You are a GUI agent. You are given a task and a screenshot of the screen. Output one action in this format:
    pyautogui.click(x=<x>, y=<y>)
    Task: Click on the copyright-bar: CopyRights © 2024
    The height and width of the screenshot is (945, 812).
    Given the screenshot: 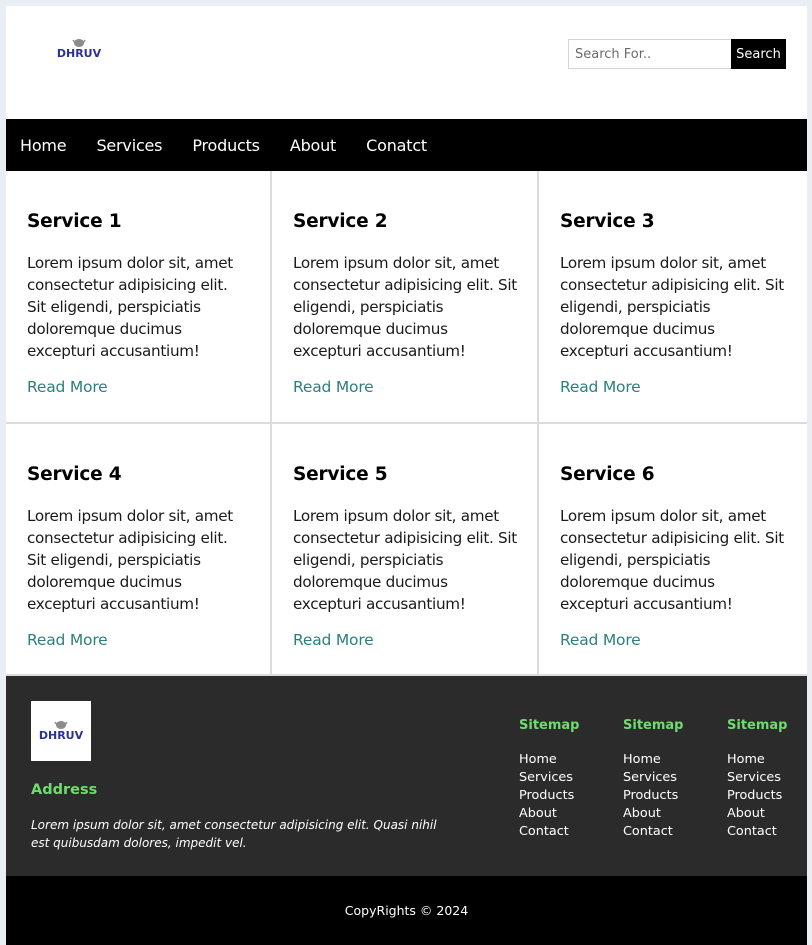 What is the action you would take?
    pyautogui.click(x=406, y=910)
    